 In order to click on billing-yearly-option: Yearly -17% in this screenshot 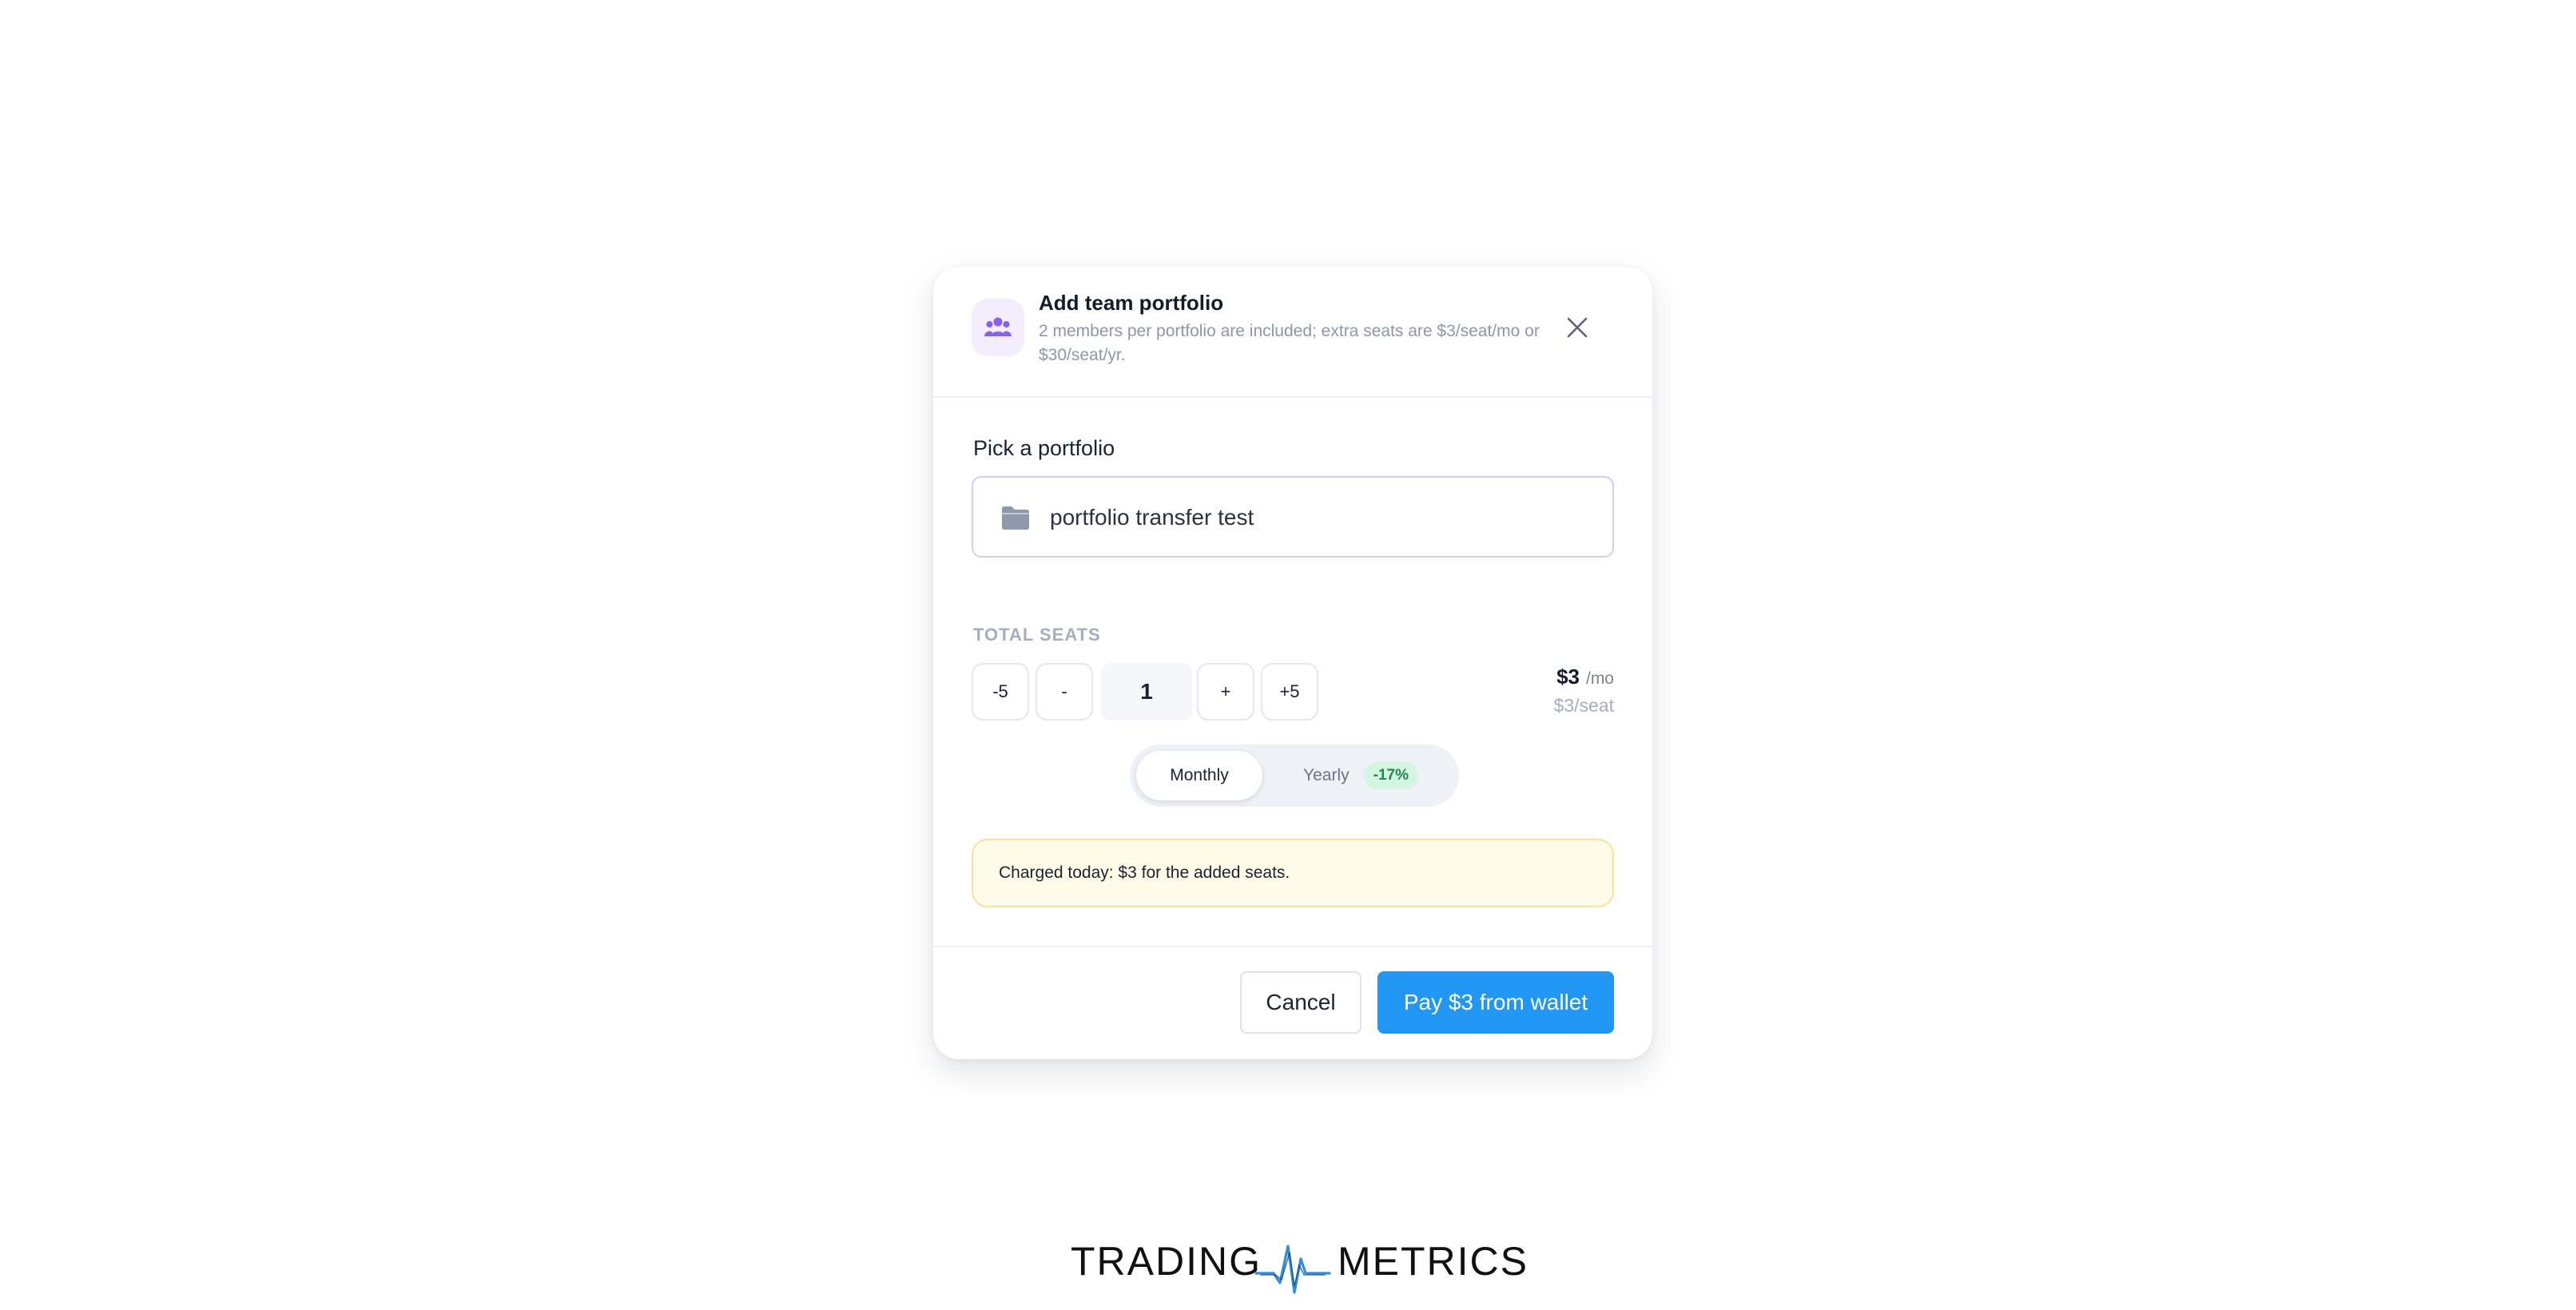, I will do `click(1360, 776)`.